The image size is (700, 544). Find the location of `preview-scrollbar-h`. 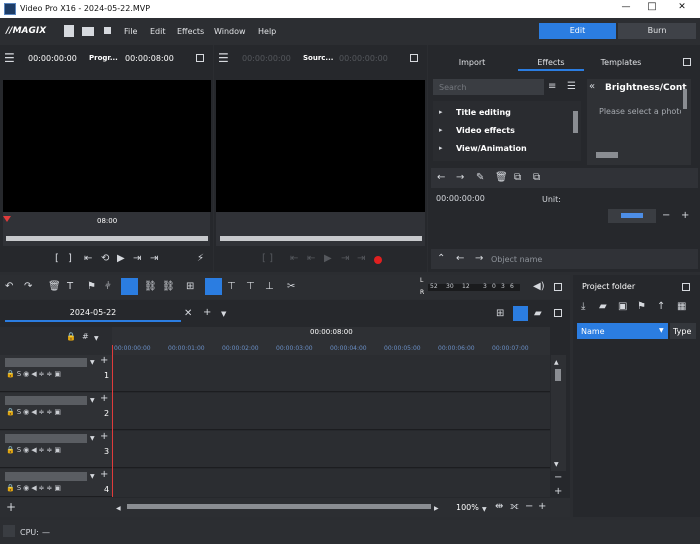

preview-scrollbar-h is located at coordinates (607, 155).